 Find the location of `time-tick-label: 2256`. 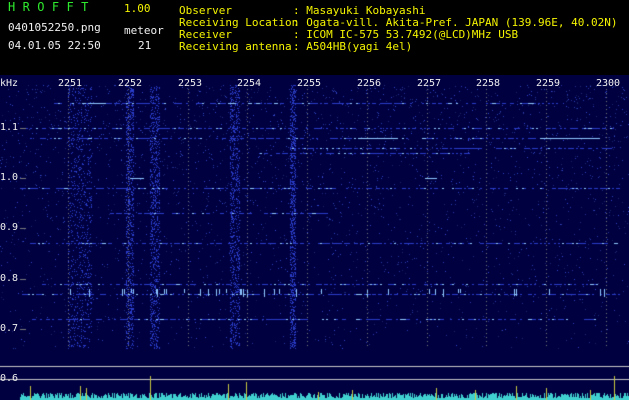

time-tick-label: 2256 is located at coordinates (369, 83).